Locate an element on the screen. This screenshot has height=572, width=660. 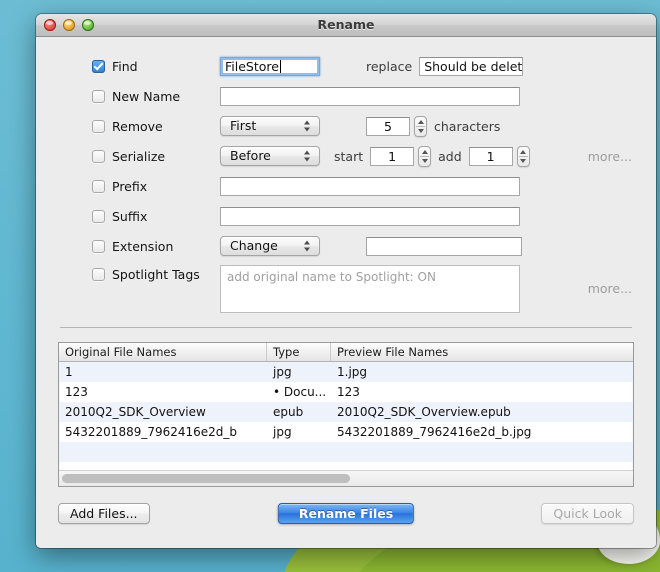
row-new-name: New Name is located at coordinates (346, 96).